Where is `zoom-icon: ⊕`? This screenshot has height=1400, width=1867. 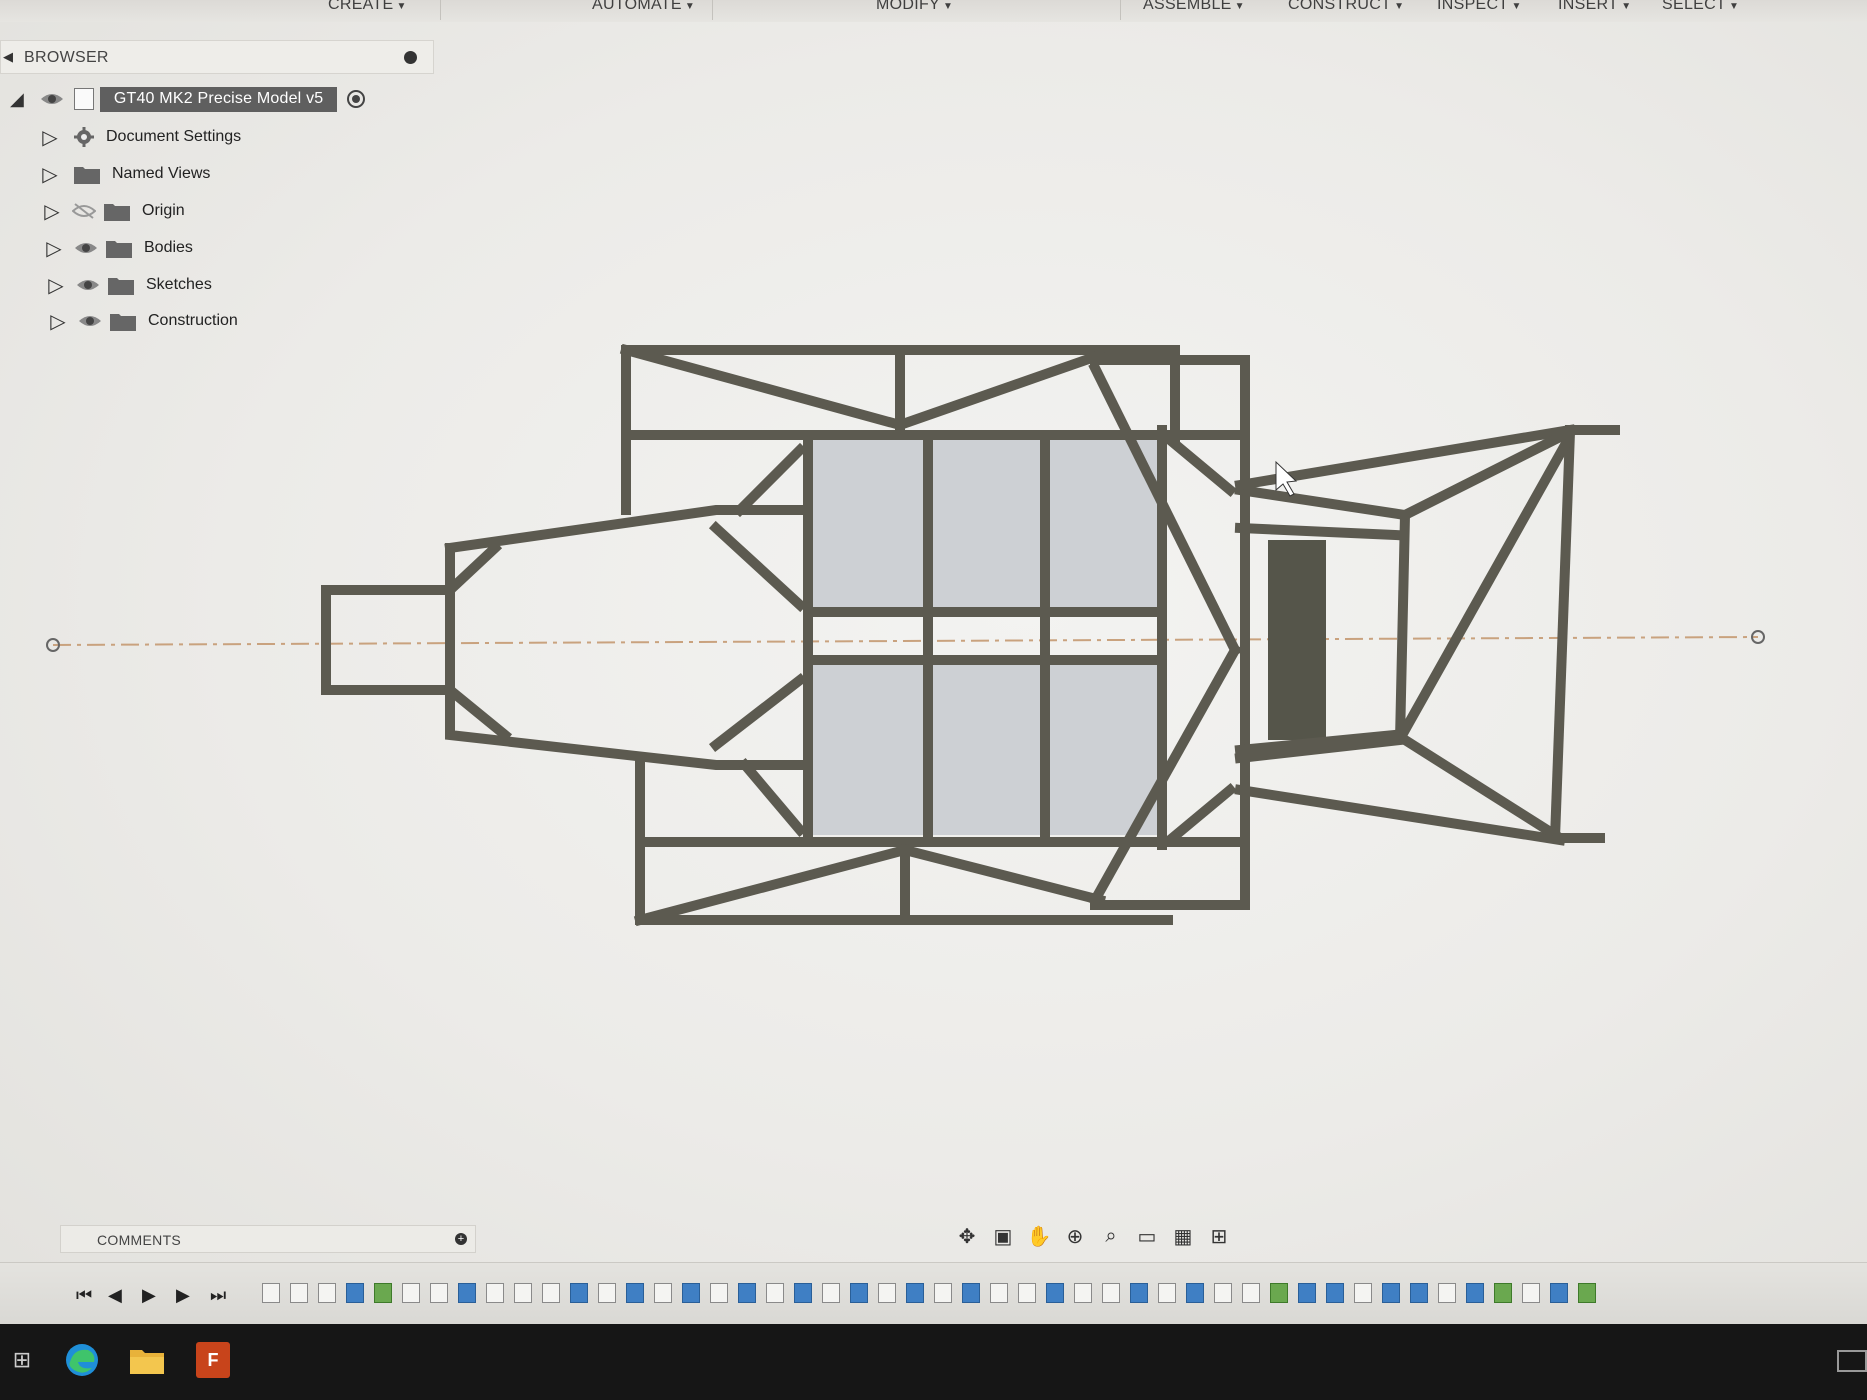
zoom-icon: ⊕ is located at coordinates (1075, 1236).